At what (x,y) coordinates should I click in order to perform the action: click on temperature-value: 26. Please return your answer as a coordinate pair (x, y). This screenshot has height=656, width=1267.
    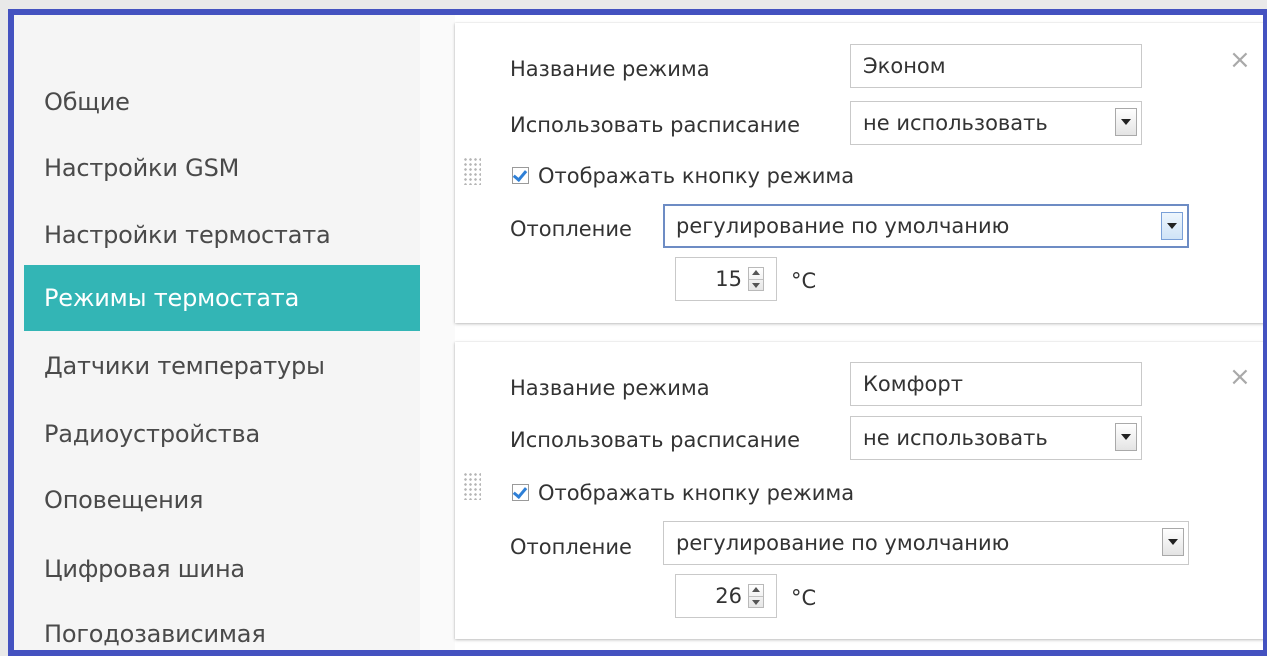
    Looking at the image, I should click on (728, 596).